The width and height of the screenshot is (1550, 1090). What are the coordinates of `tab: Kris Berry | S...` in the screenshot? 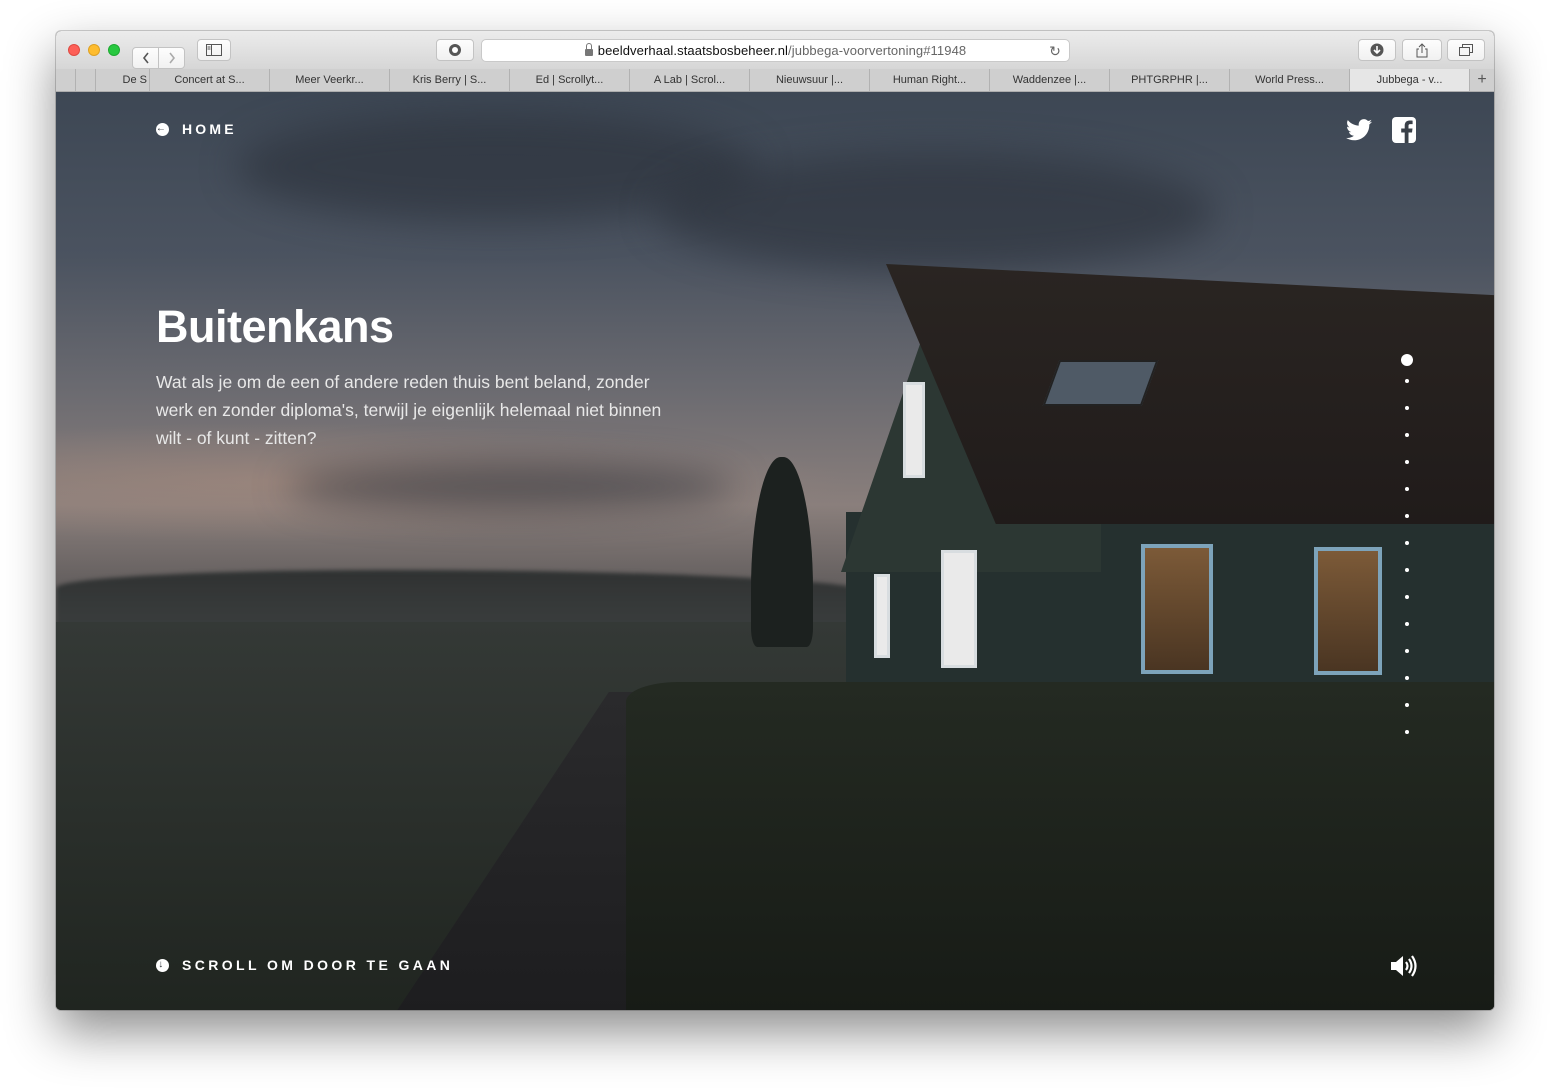 It's located at (450, 80).